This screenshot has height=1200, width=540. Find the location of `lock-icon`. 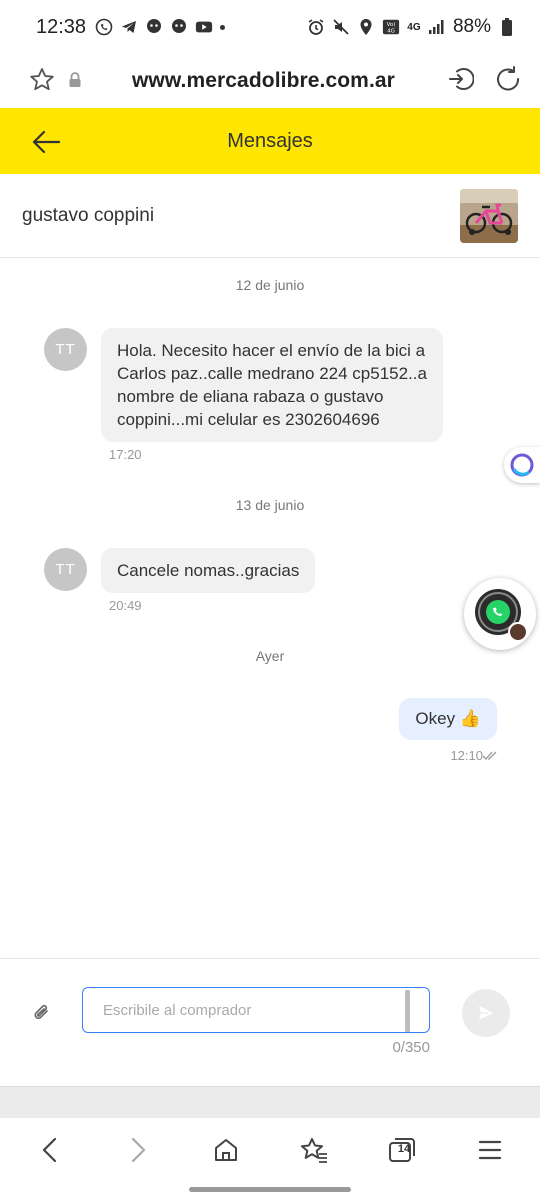

lock-icon is located at coordinates (75, 82).